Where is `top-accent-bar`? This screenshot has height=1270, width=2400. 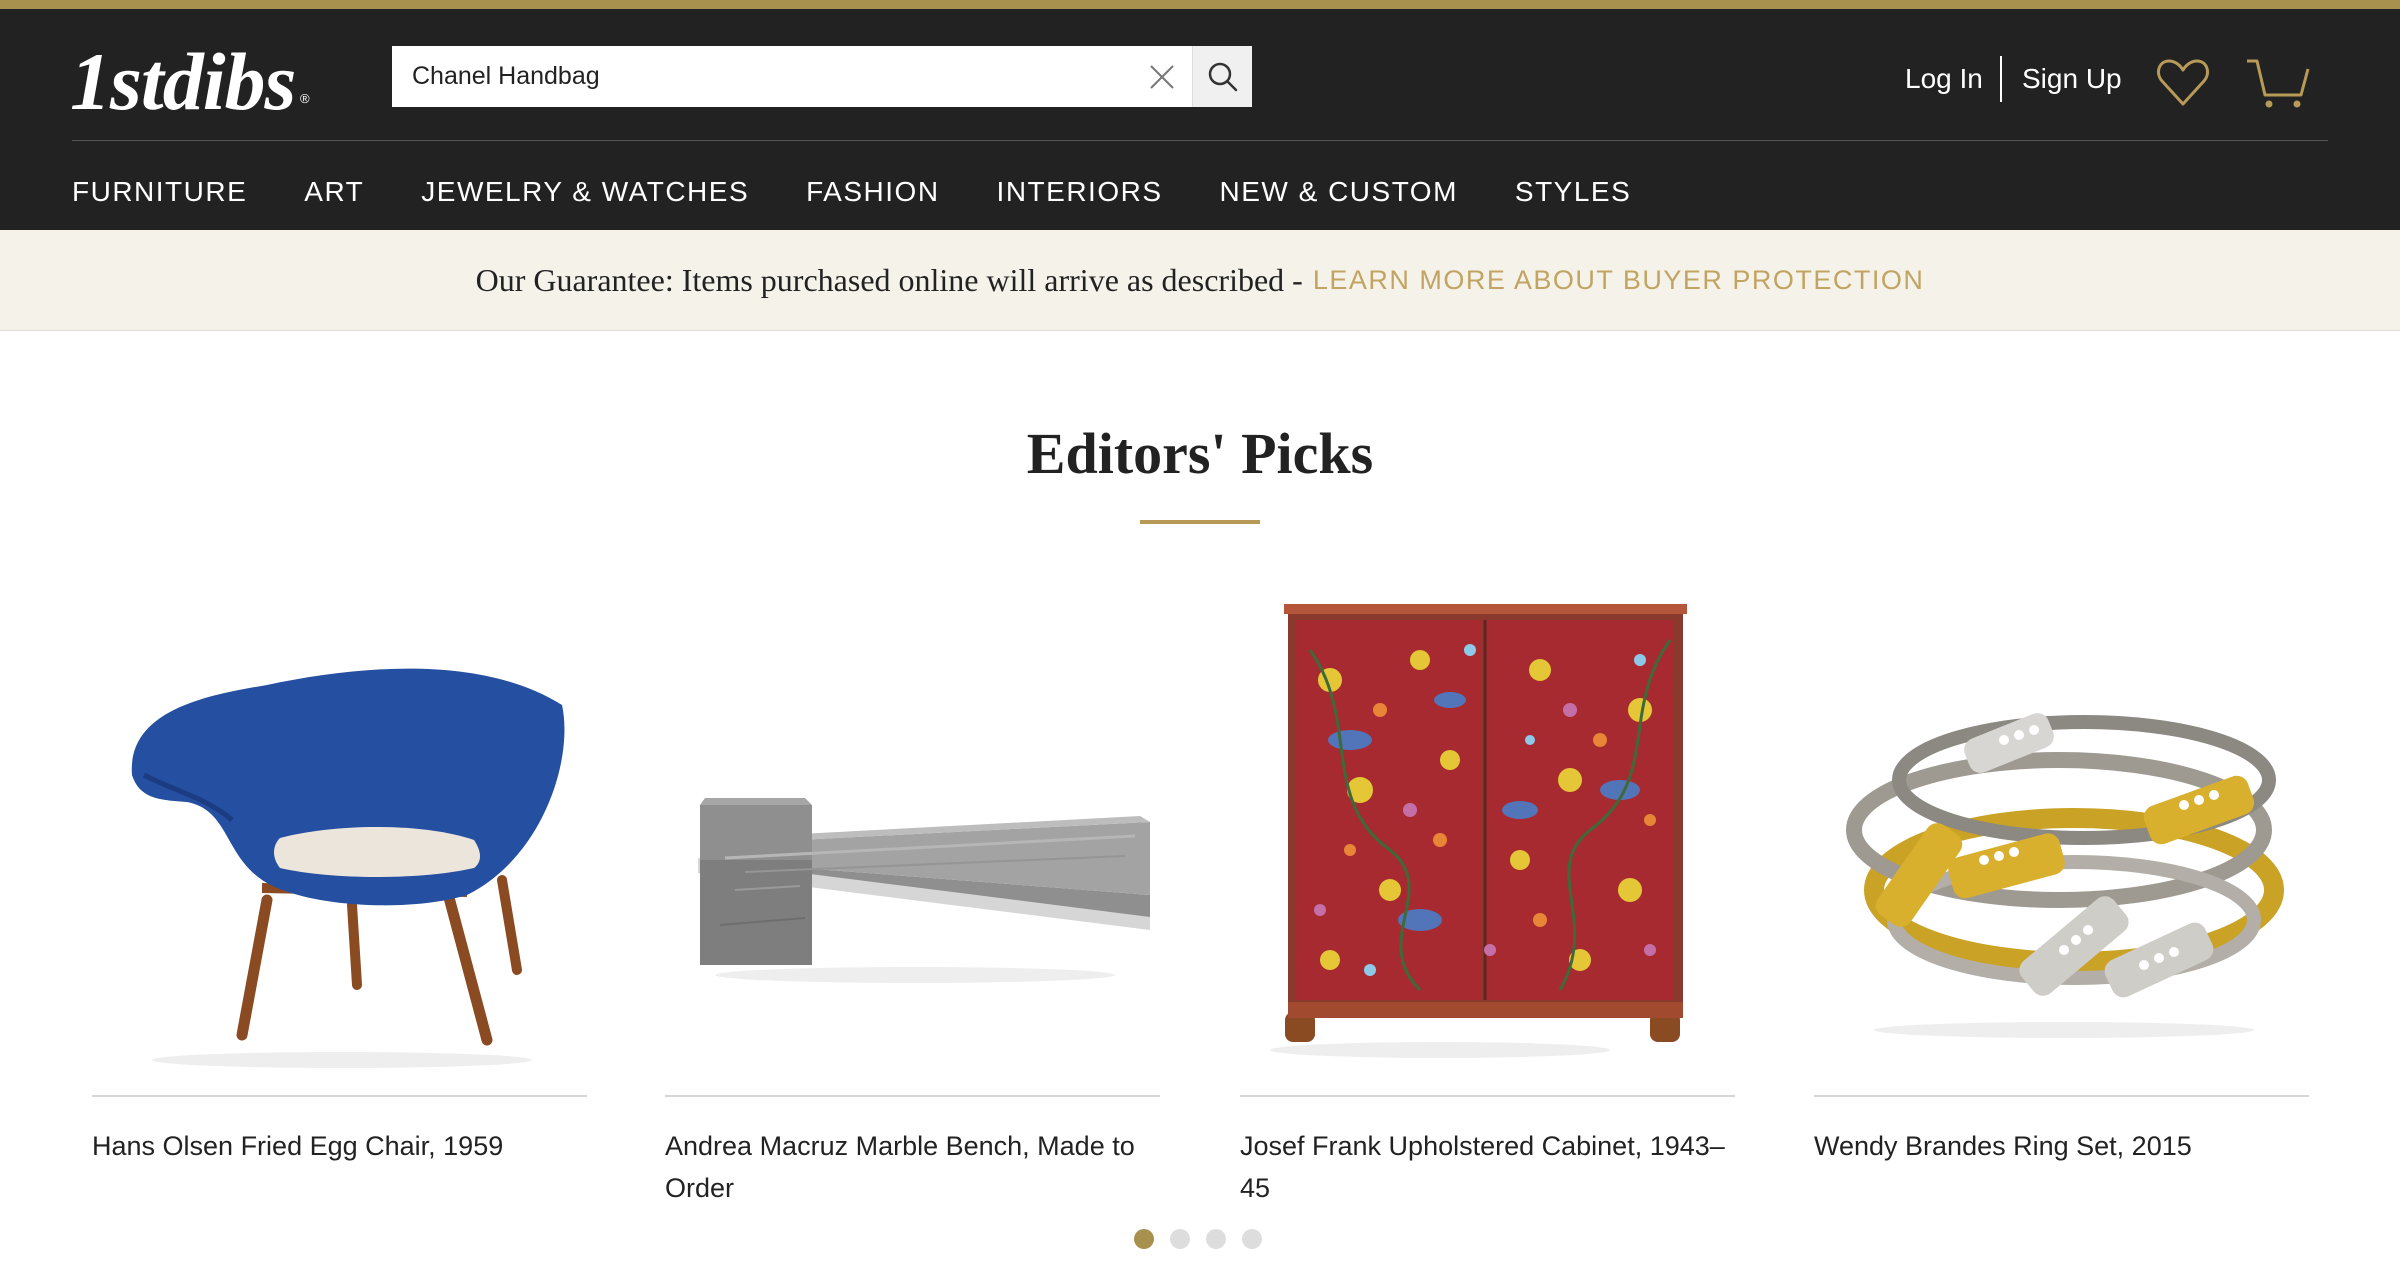
top-accent-bar is located at coordinates (1200, 4).